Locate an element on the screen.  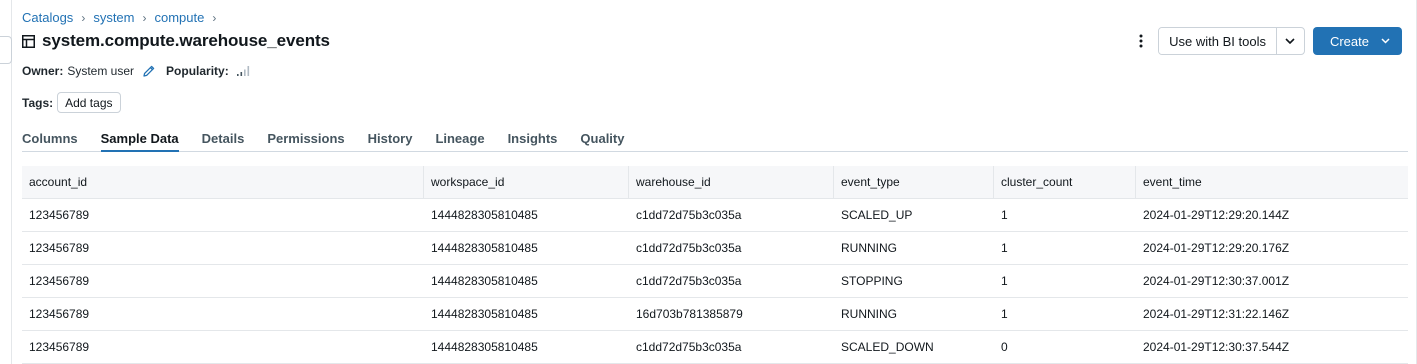
tags-row: Tags: Add tags is located at coordinates (71, 102).